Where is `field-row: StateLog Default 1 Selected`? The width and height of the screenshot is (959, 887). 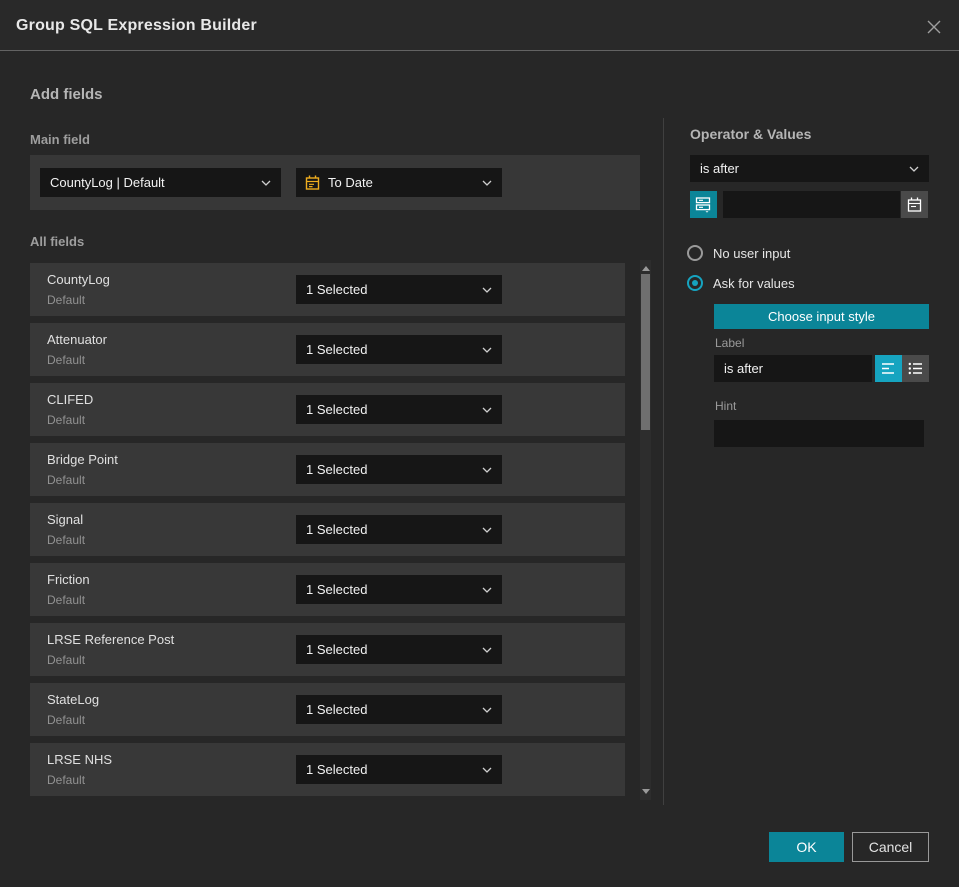
field-row: StateLog Default 1 Selected is located at coordinates (327, 709).